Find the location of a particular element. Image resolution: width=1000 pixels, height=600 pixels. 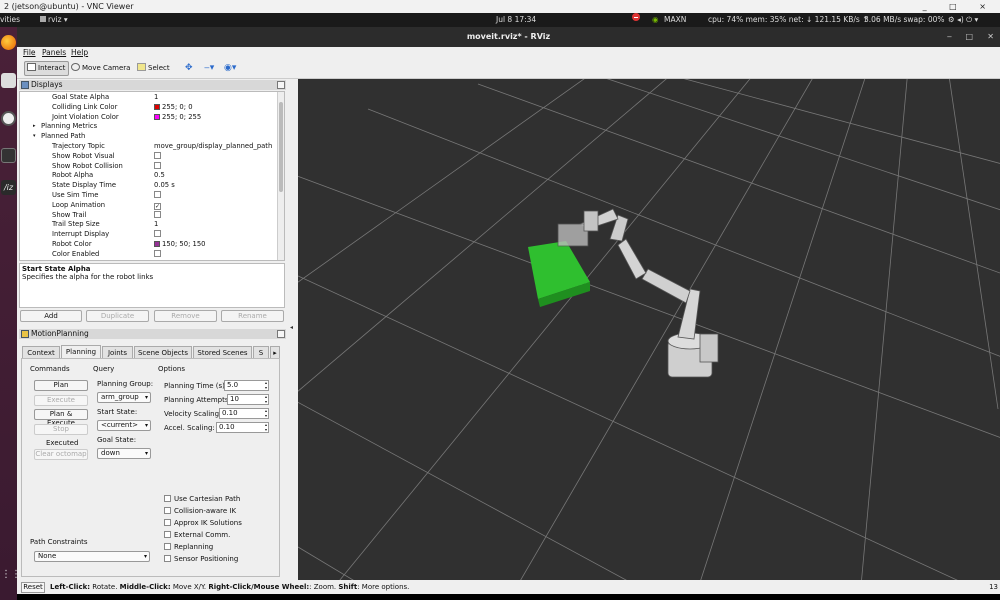

system-tray-icons: ⚙ ◂) ⏻ ▾ is located at coordinates (963, 20).